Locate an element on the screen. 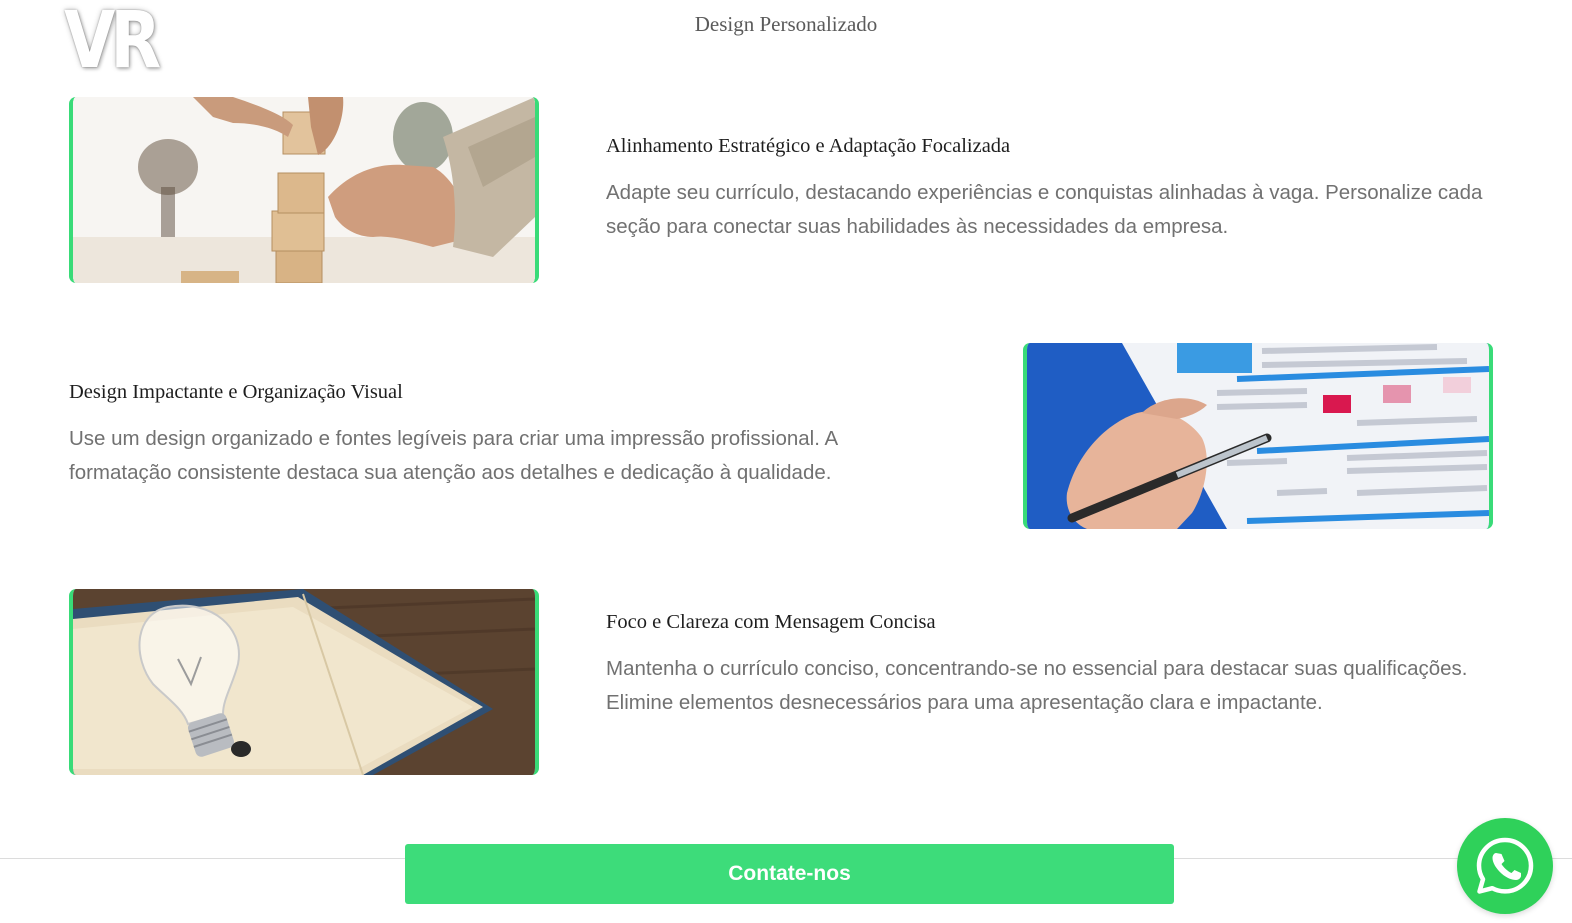  contact-button: Contate-nos is located at coordinates (789, 874).